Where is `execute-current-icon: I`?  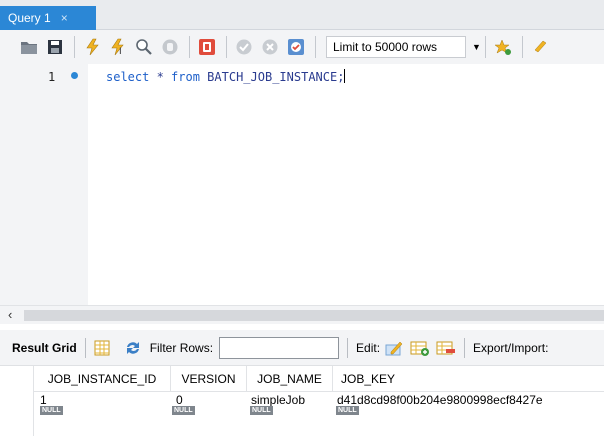 execute-current-icon: I is located at coordinates (118, 47).